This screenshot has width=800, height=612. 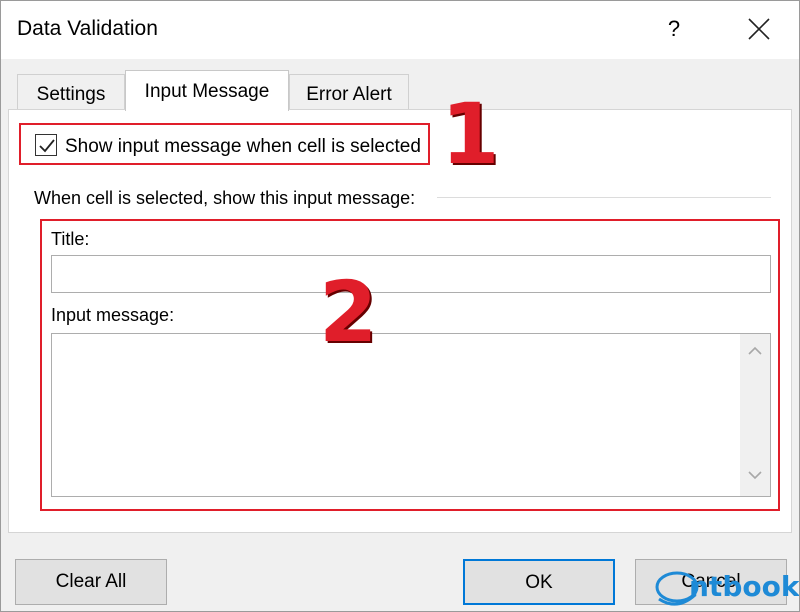 I want to click on title-input, so click(x=411, y=274).